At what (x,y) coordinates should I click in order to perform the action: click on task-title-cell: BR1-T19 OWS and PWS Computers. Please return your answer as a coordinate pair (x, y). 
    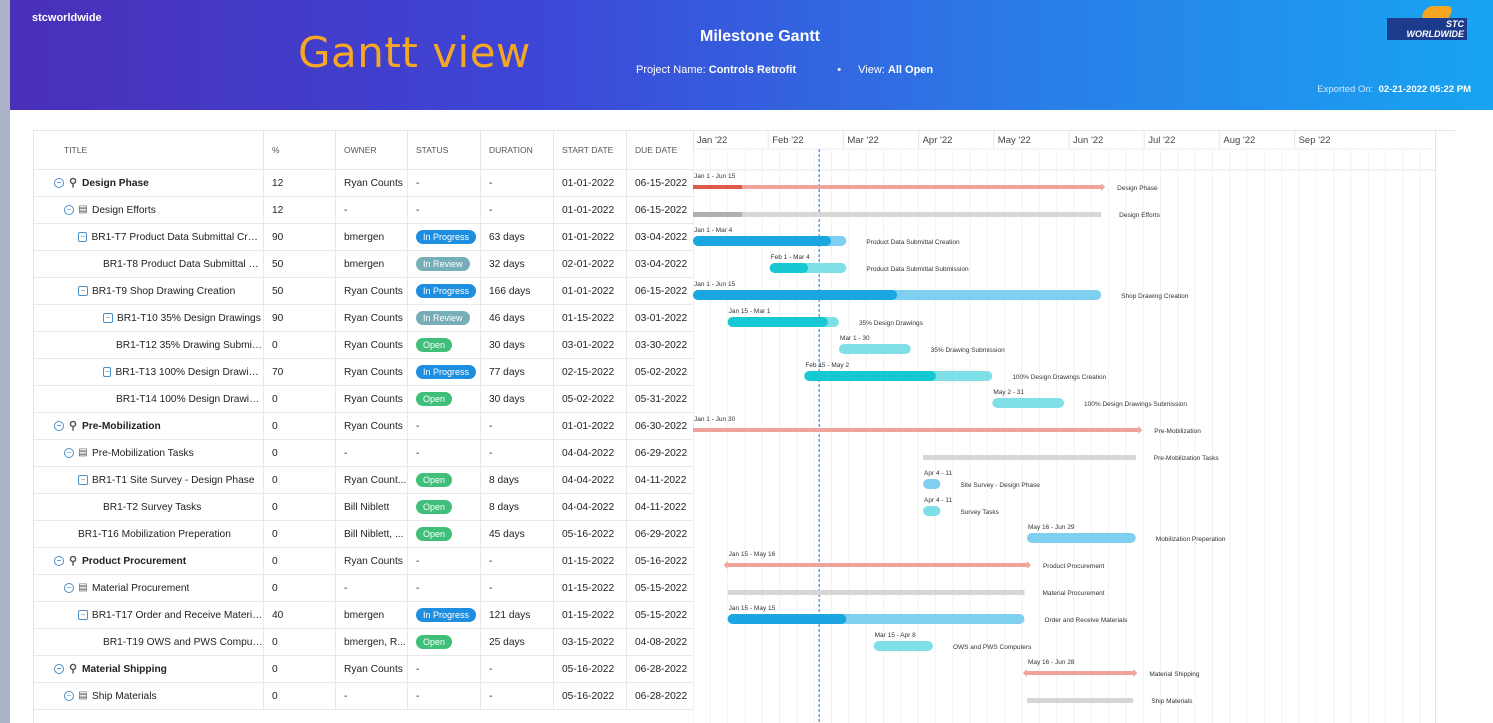
    Looking at the image, I should click on (149, 642).